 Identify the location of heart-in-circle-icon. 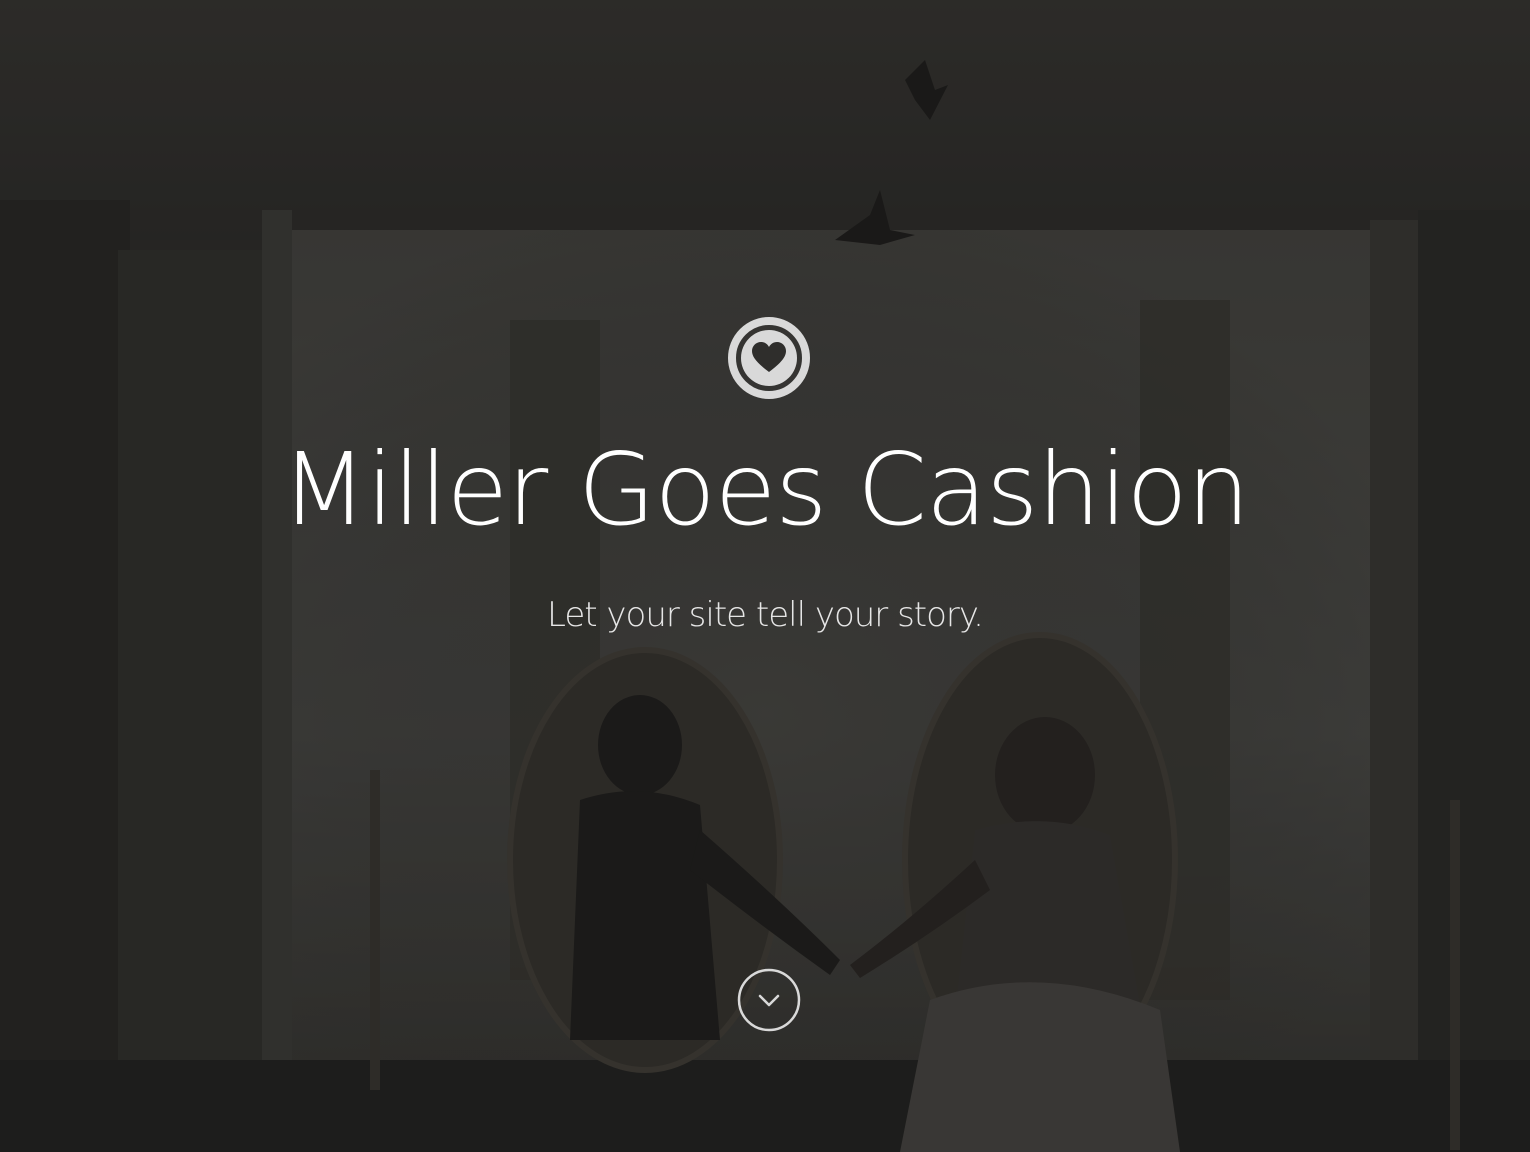
(769, 358).